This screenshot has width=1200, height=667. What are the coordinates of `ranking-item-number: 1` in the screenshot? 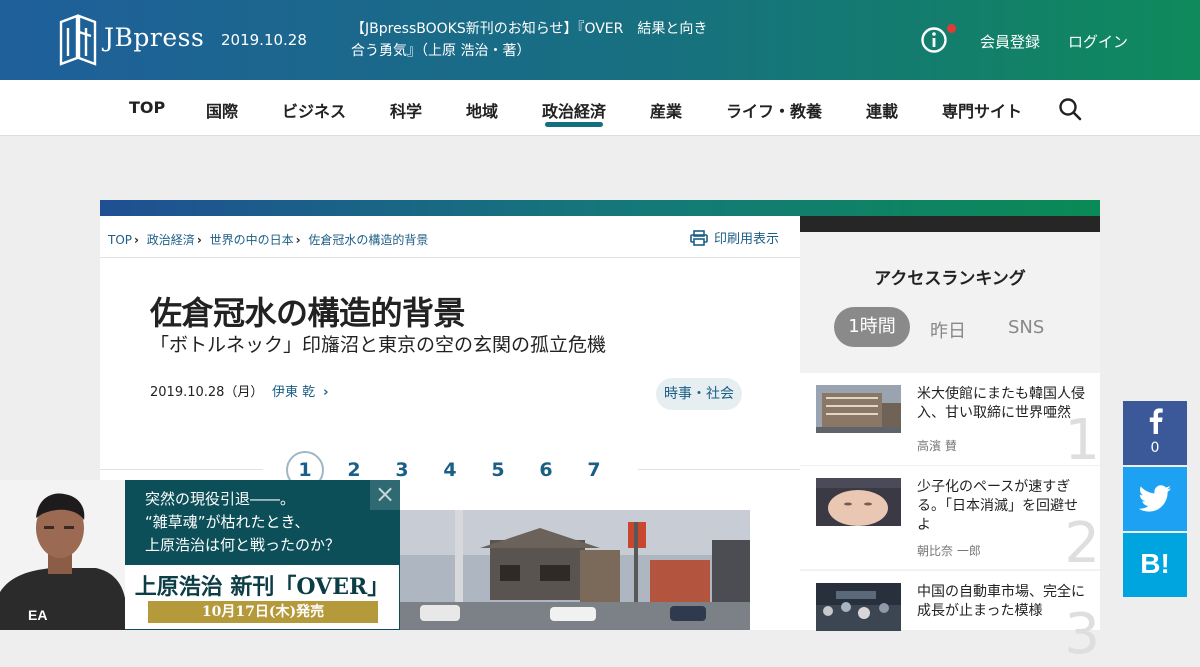 It's located at (1082, 440).